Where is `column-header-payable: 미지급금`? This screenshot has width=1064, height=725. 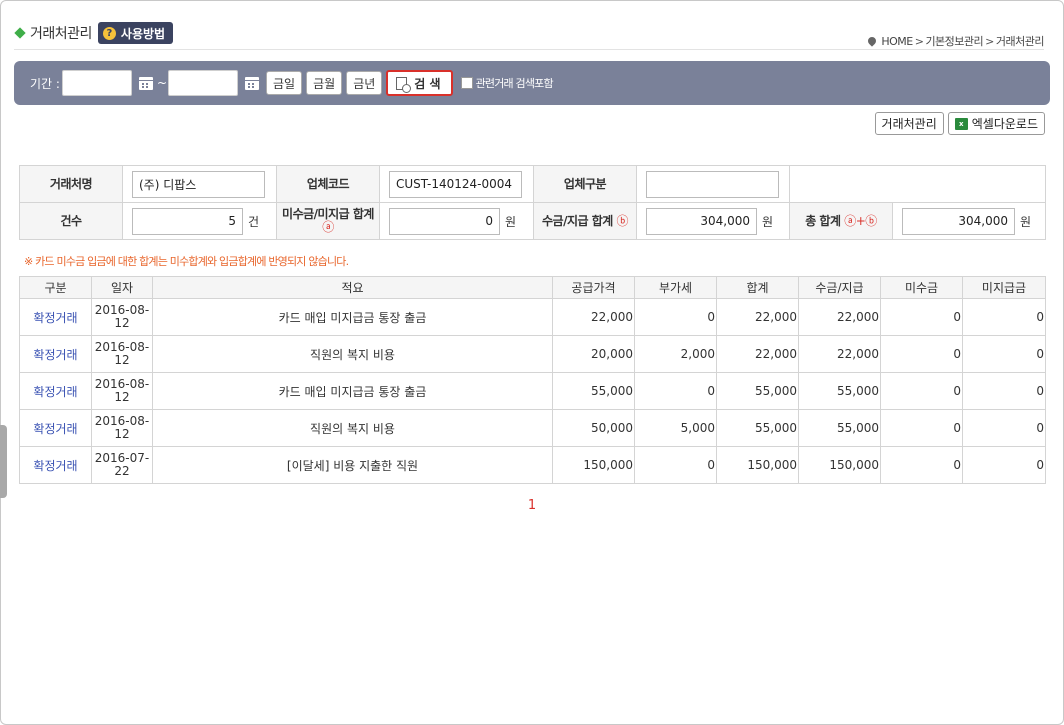 column-header-payable: 미지급금 is located at coordinates (1004, 287).